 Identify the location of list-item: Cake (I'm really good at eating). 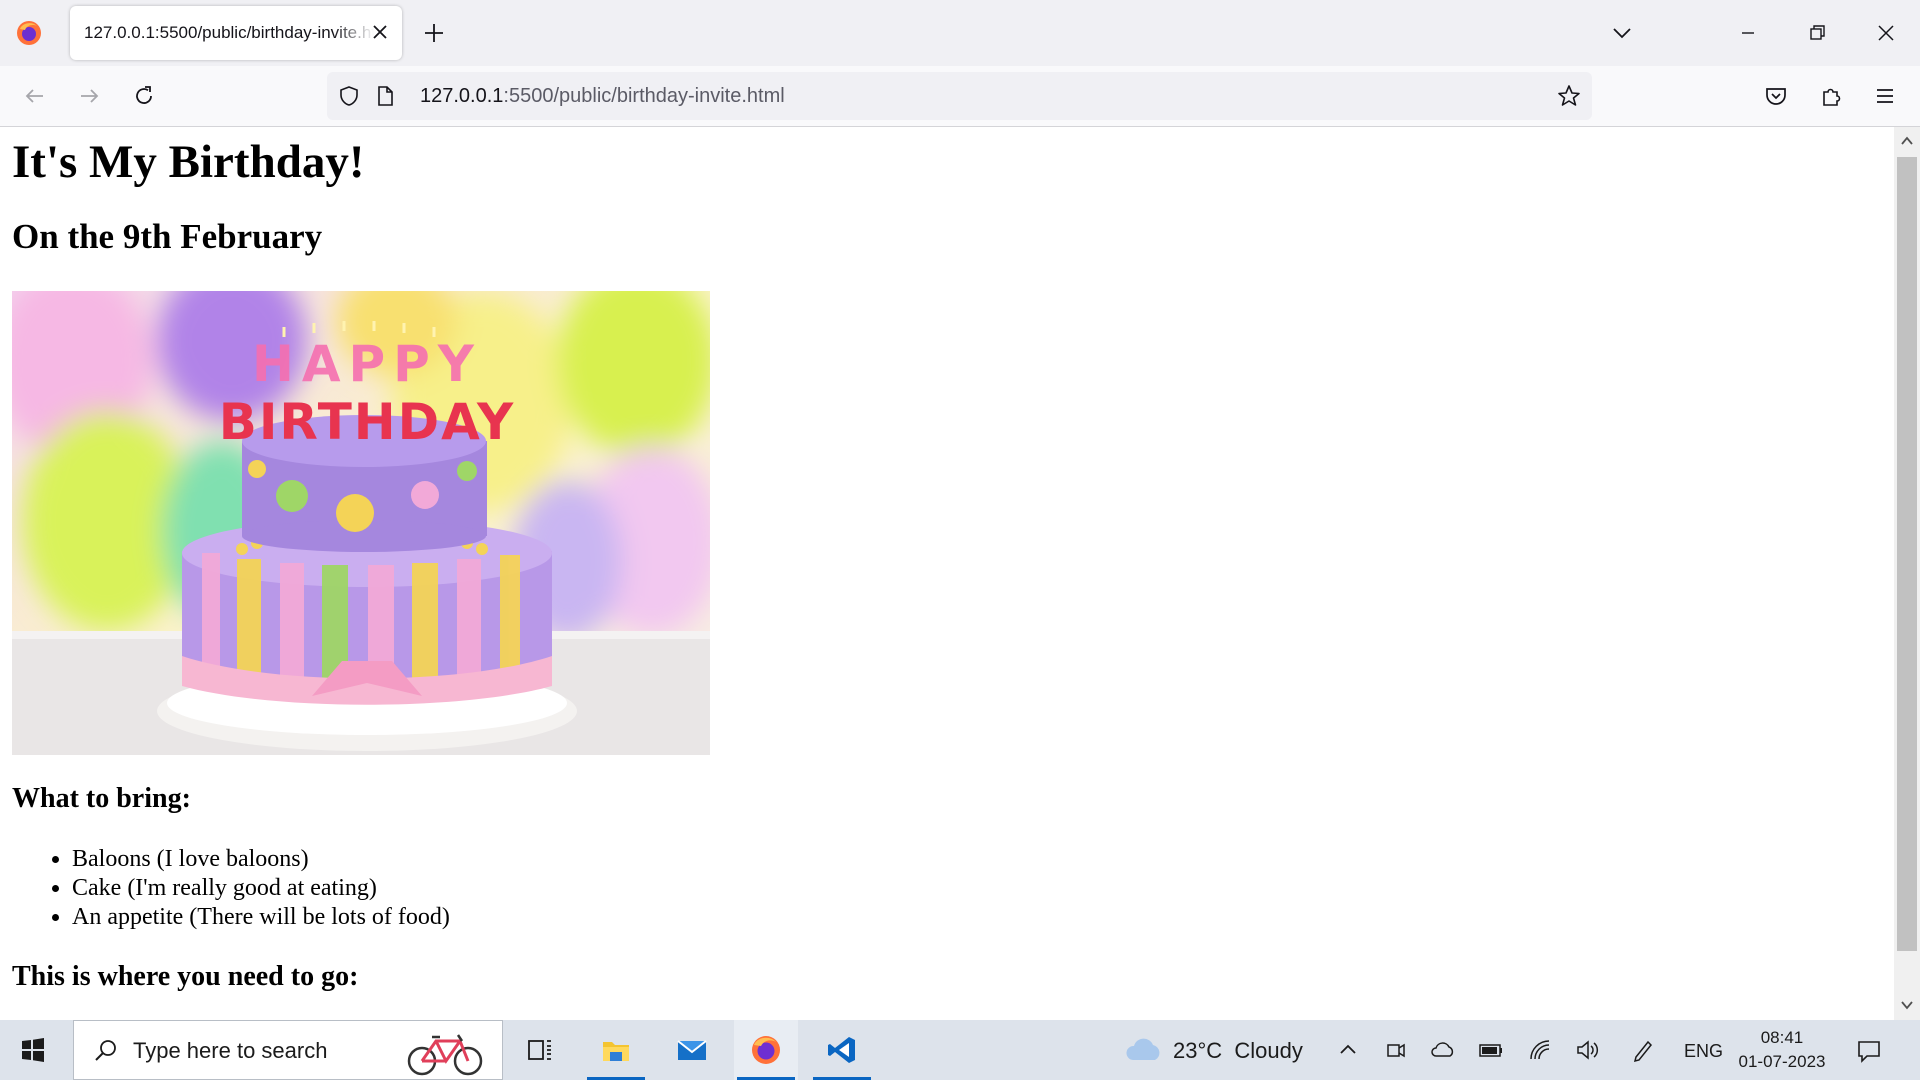
(261, 888).